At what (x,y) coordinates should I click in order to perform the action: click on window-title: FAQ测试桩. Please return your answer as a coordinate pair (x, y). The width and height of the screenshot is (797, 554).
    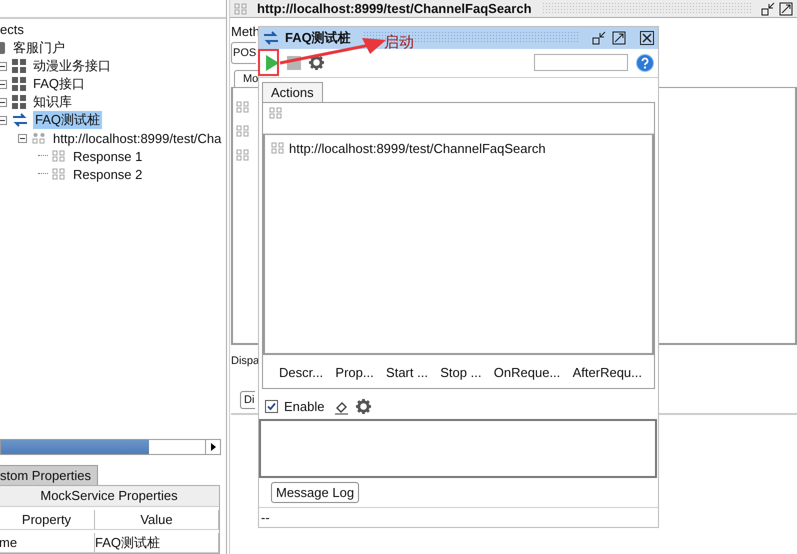
    Looking at the image, I should click on (318, 37).